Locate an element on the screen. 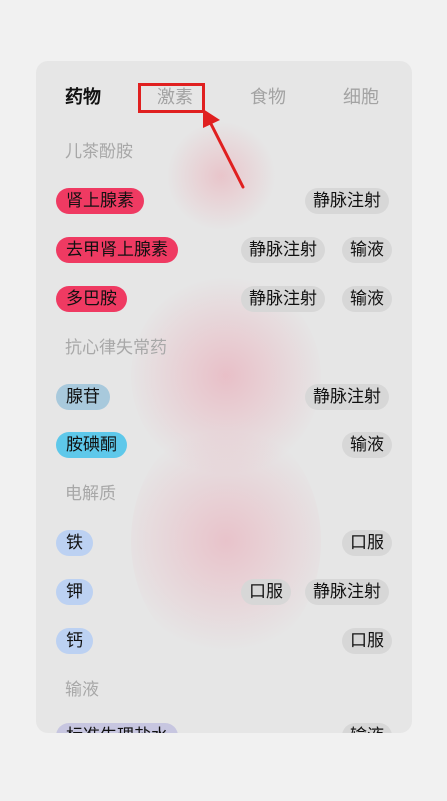  tab-food: 食物 is located at coordinates (268, 98).